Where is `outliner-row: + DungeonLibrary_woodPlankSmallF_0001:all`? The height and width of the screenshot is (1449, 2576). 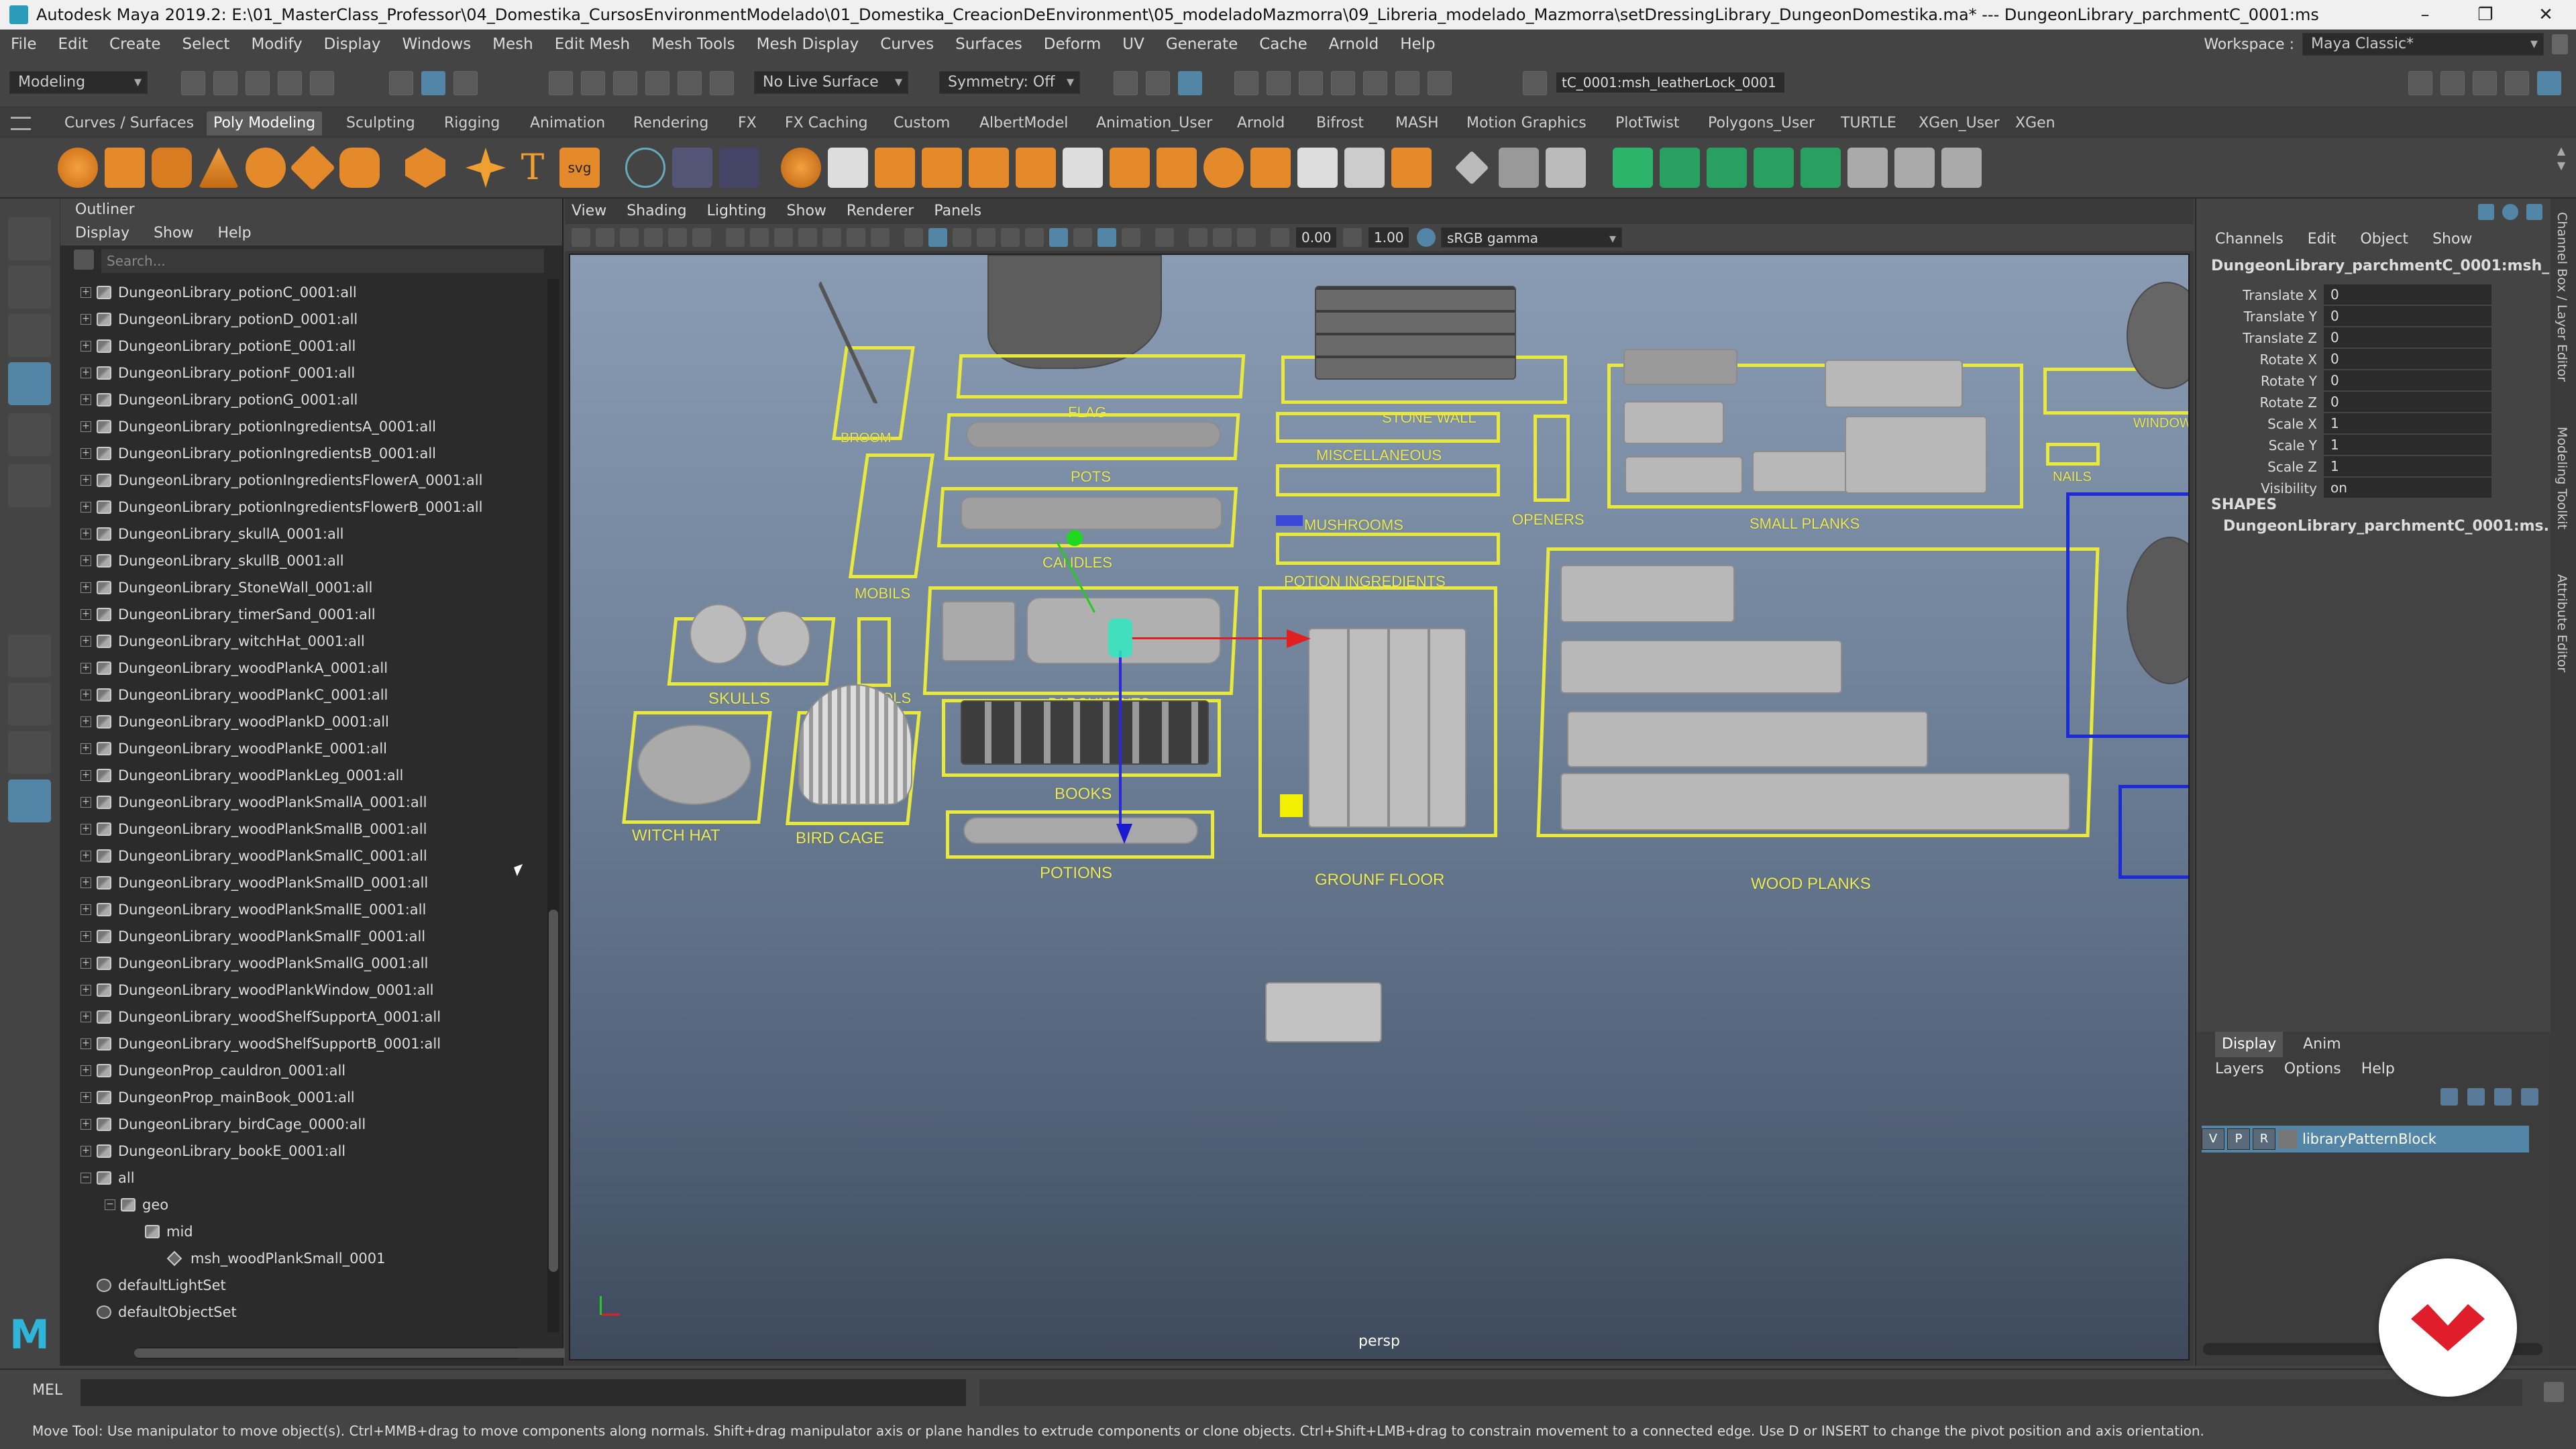 outliner-row: + DungeonLibrary_woodPlankSmallF_0001:all is located at coordinates (301, 936).